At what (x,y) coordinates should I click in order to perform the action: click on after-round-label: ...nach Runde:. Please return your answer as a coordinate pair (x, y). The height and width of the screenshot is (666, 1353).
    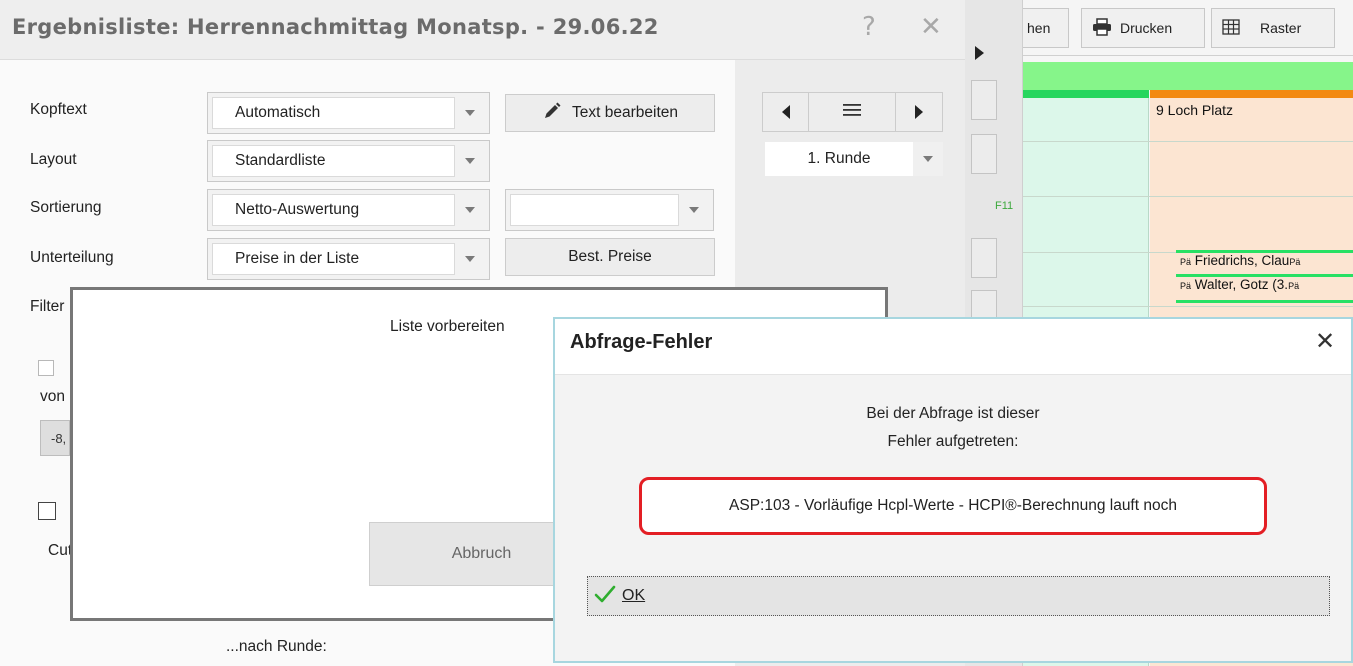
    Looking at the image, I should click on (276, 646).